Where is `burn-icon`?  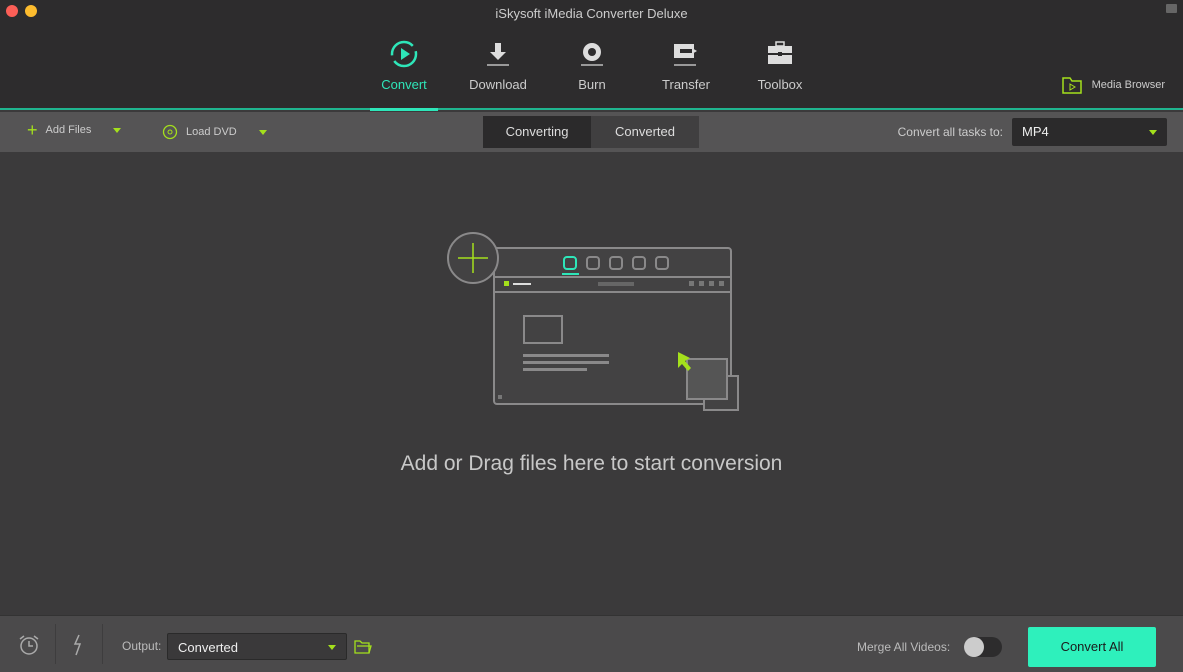 burn-icon is located at coordinates (592, 54).